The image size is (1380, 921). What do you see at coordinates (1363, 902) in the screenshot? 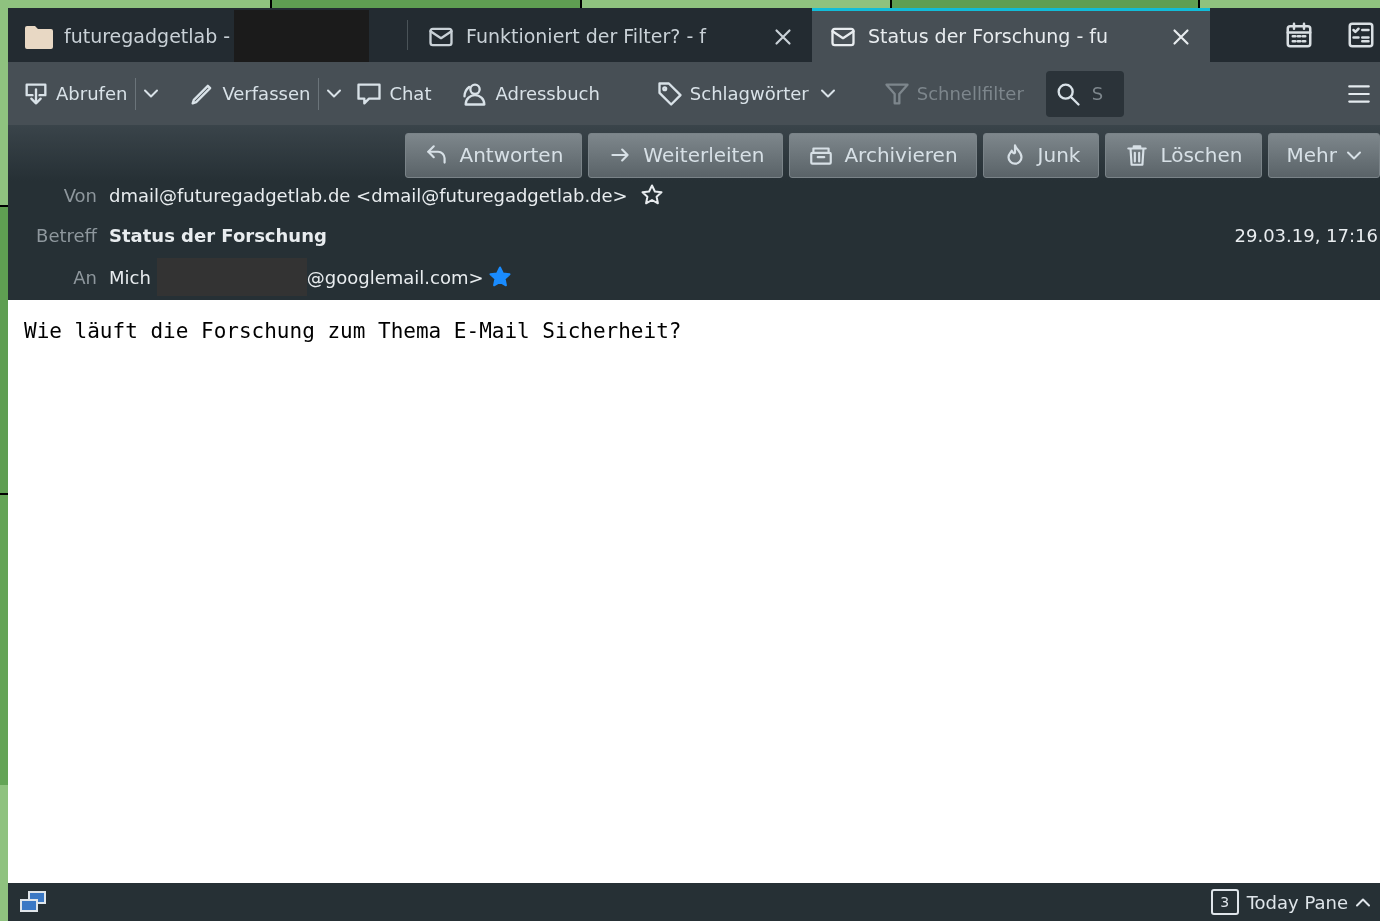
I see `chevron-up-icon` at bounding box center [1363, 902].